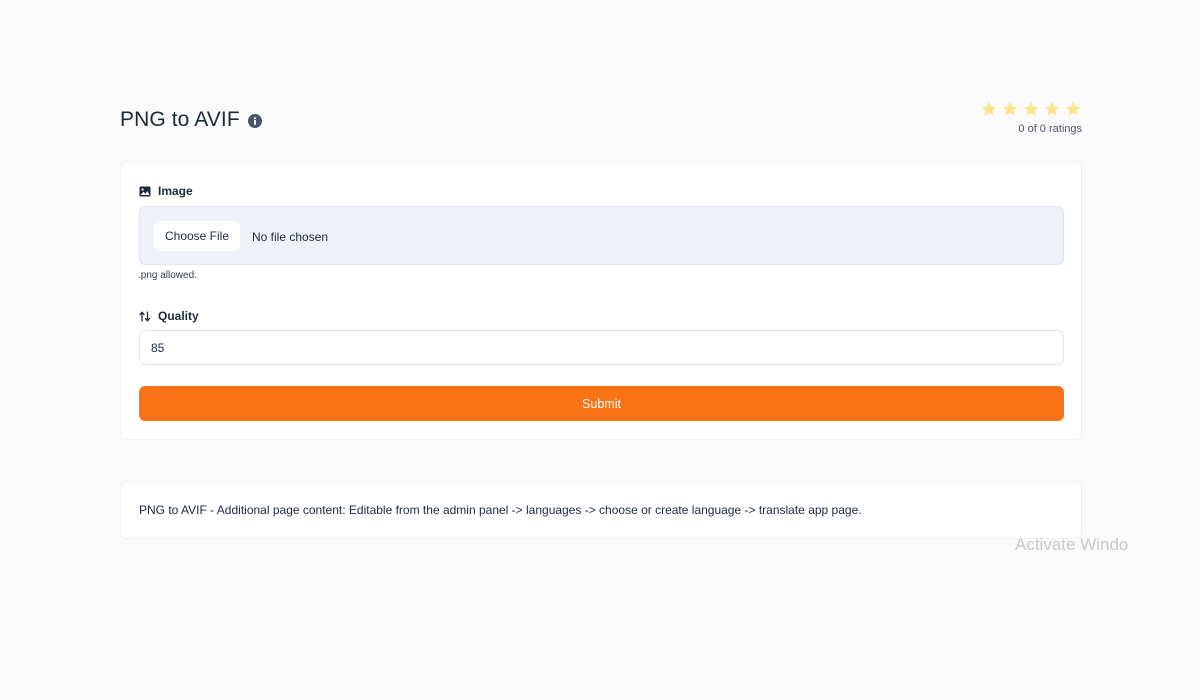 The width and height of the screenshot is (1200, 700). What do you see at coordinates (254, 120) in the screenshot?
I see `info-circle-icon` at bounding box center [254, 120].